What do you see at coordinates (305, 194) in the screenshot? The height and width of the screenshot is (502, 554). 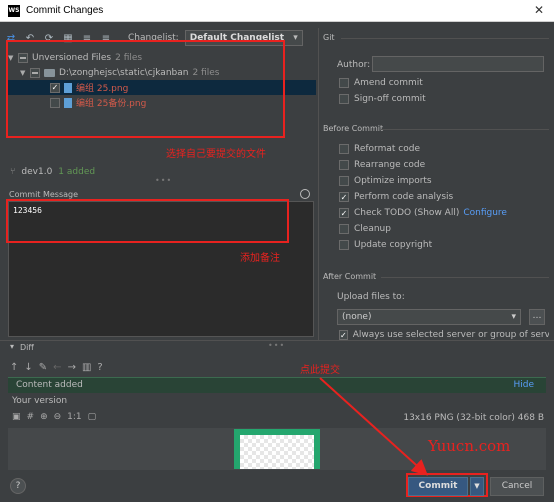 I see `history-clock-icon` at bounding box center [305, 194].